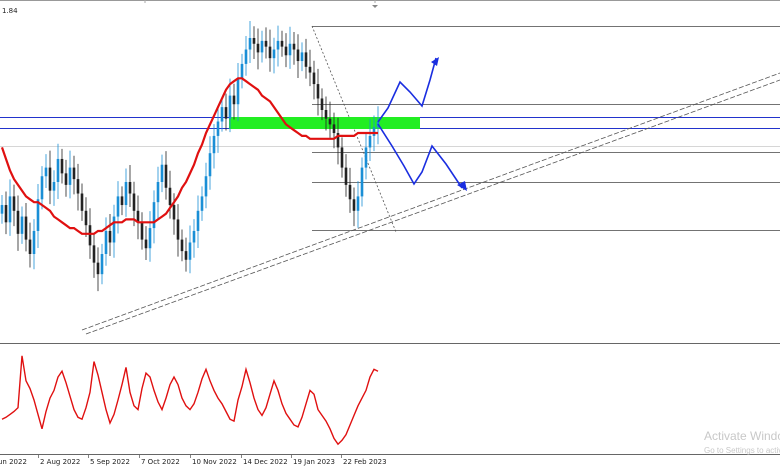 Image resolution: width=780 pixels, height=470 pixels. What do you see at coordinates (420, 156) in the screenshot?
I see `projection-path-down` at bounding box center [420, 156].